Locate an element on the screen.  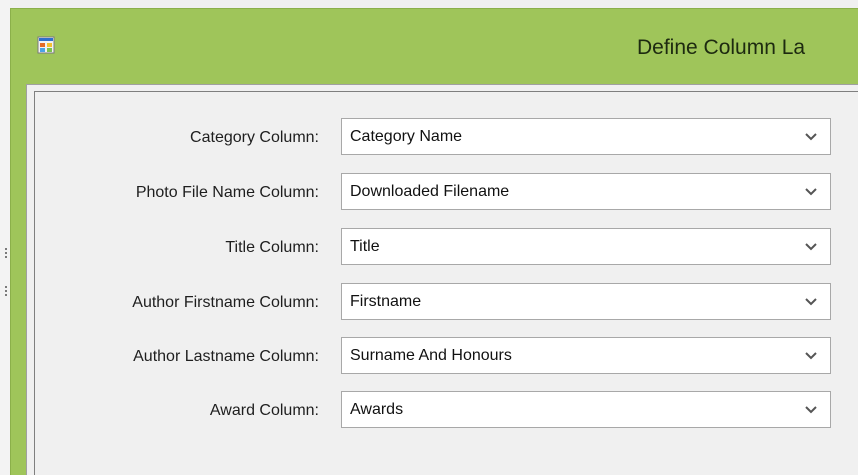
award-column-select: Awards is located at coordinates (586, 409).